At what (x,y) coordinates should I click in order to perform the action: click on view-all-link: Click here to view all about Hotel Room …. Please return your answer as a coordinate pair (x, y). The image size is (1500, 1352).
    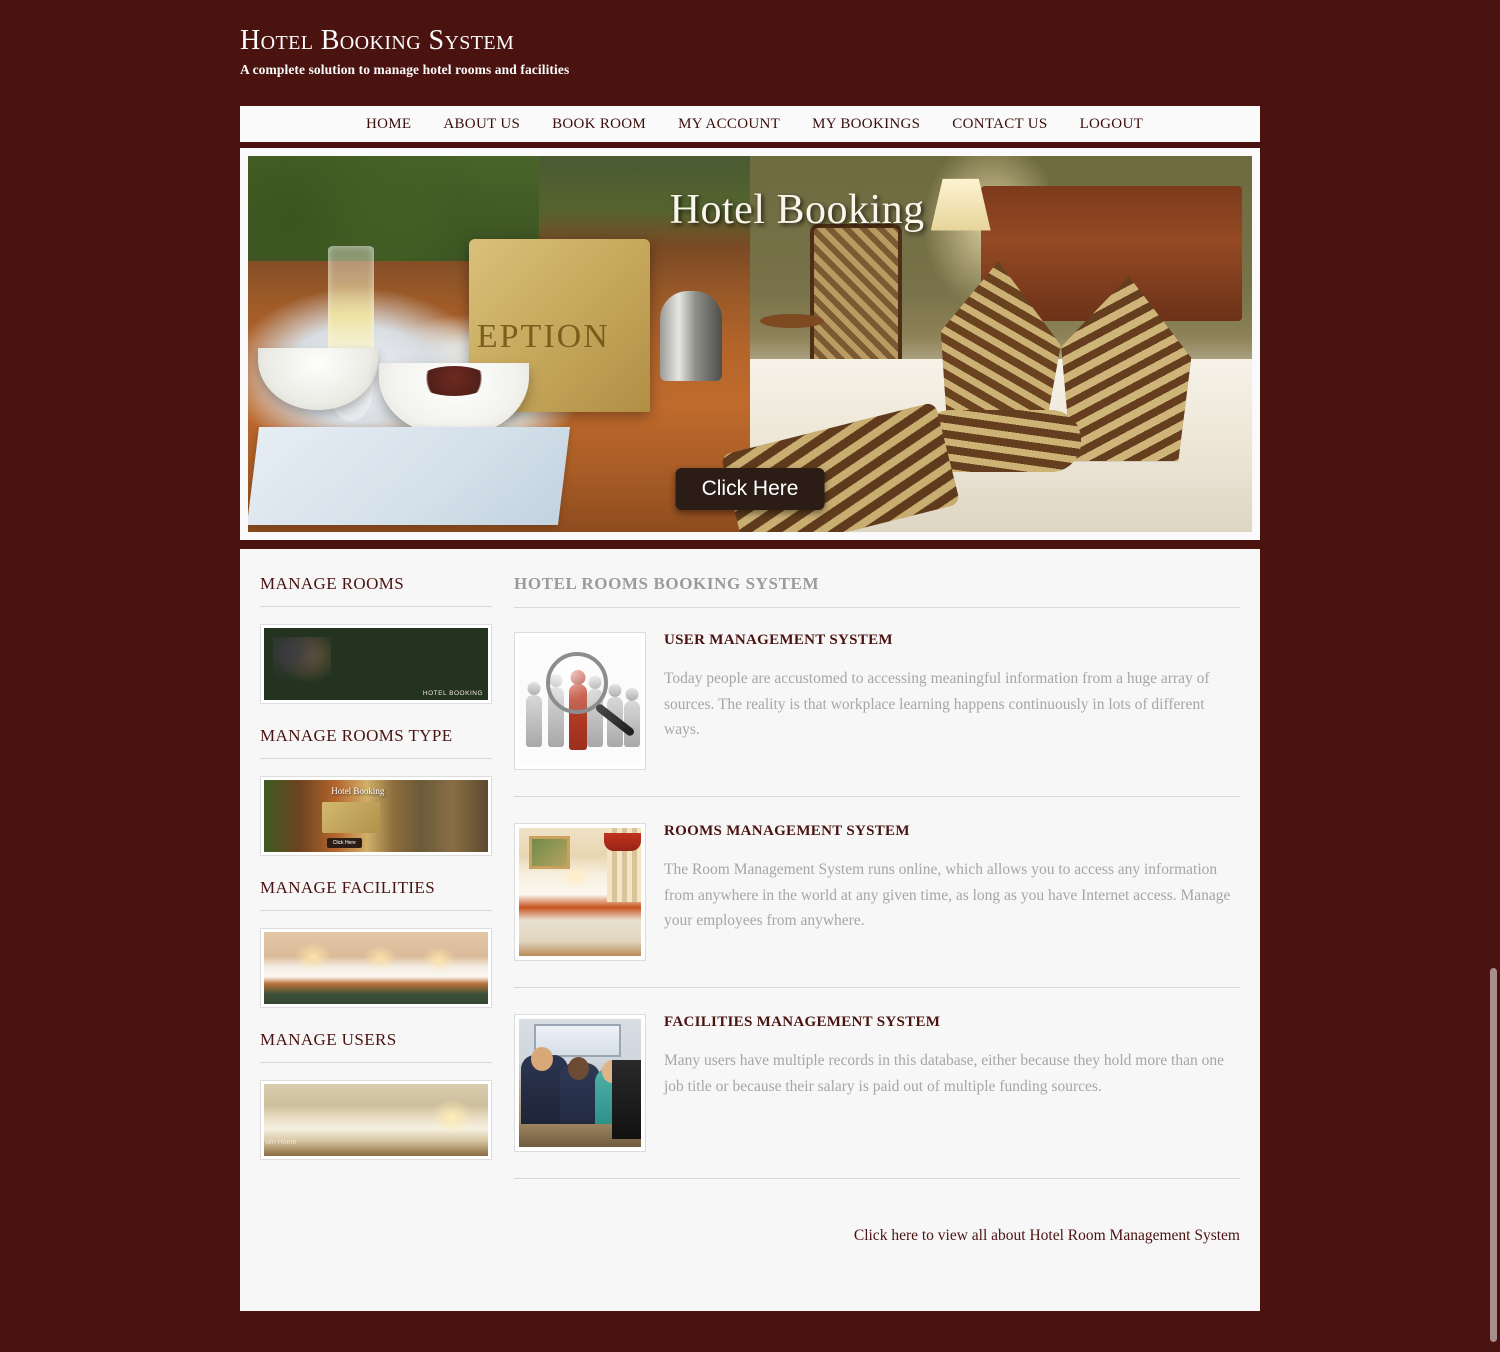
    Looking at the image, I should click on (1047, 1235).